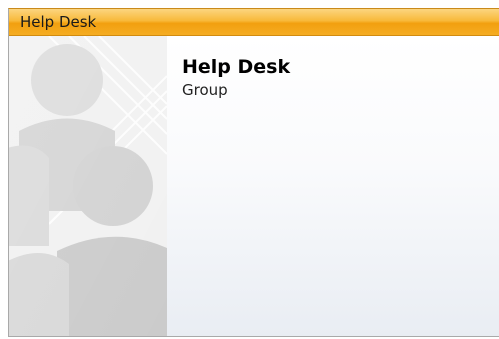 Image resolution: width=499 pixels, height=339 pixels. What do you see at coordinates (58, 22) in the screenshot?
I see `header-title: Help Desk` at bounding box center [58, 22].